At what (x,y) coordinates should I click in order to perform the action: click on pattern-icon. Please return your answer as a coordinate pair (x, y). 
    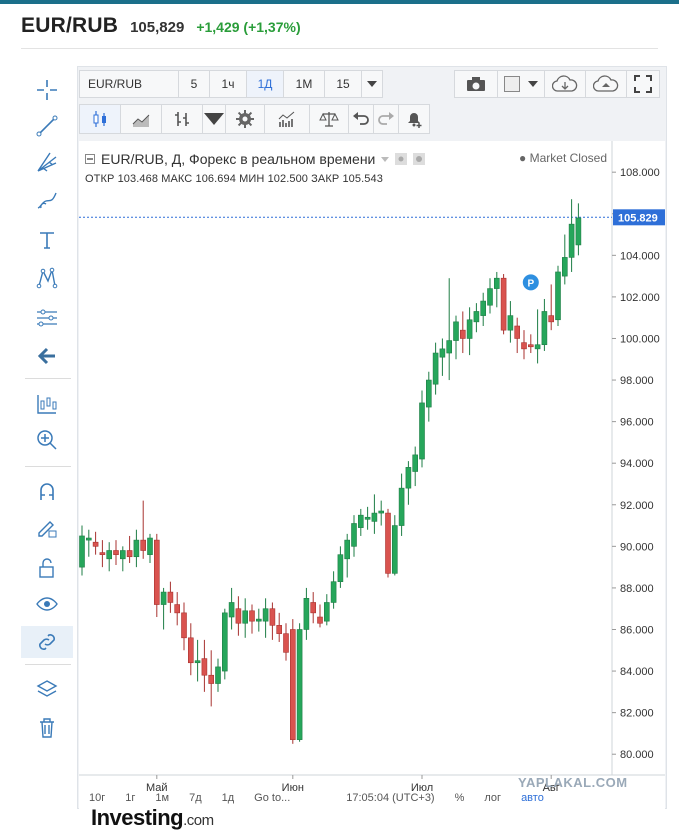
    Looking at the image, I should click on (47, 278).